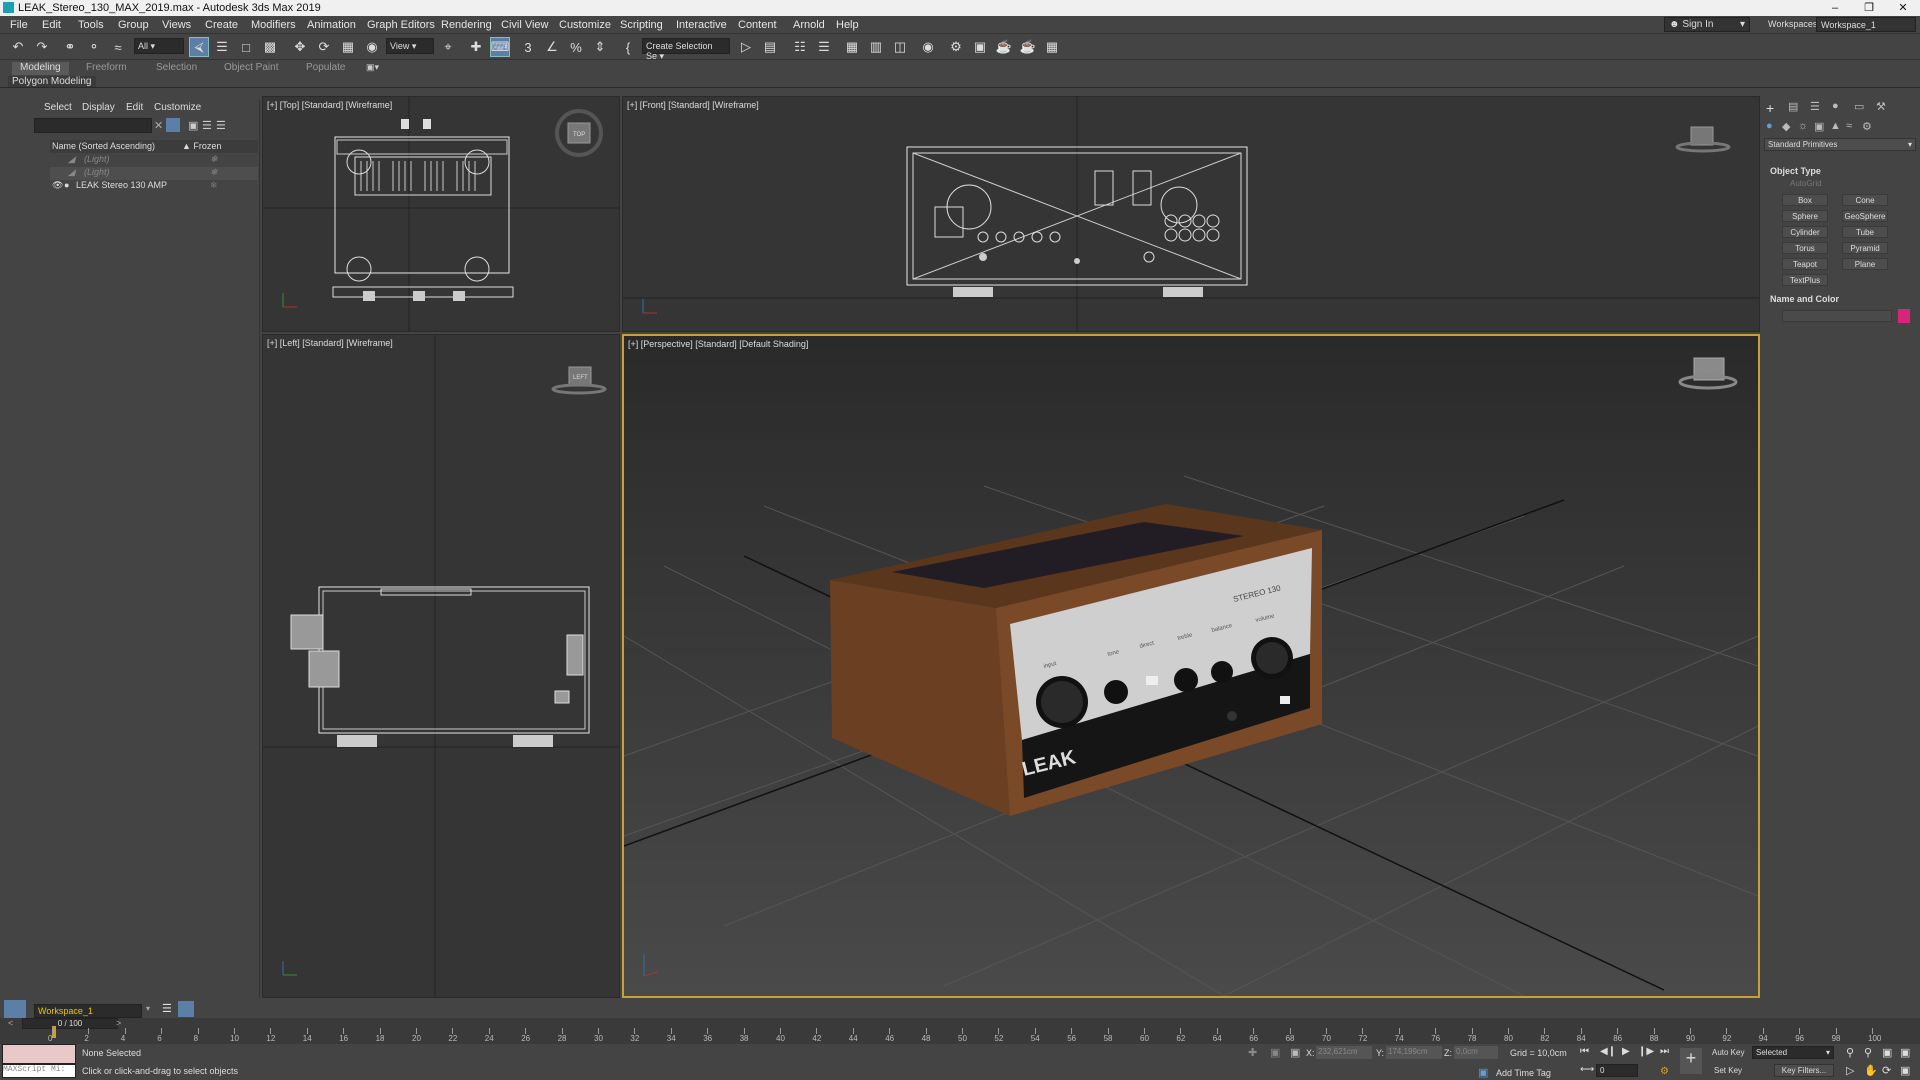 The height and width of the screenshot is (1080, 1920). I want to click on render-setup-icon: ⚙, so click(956, 47).